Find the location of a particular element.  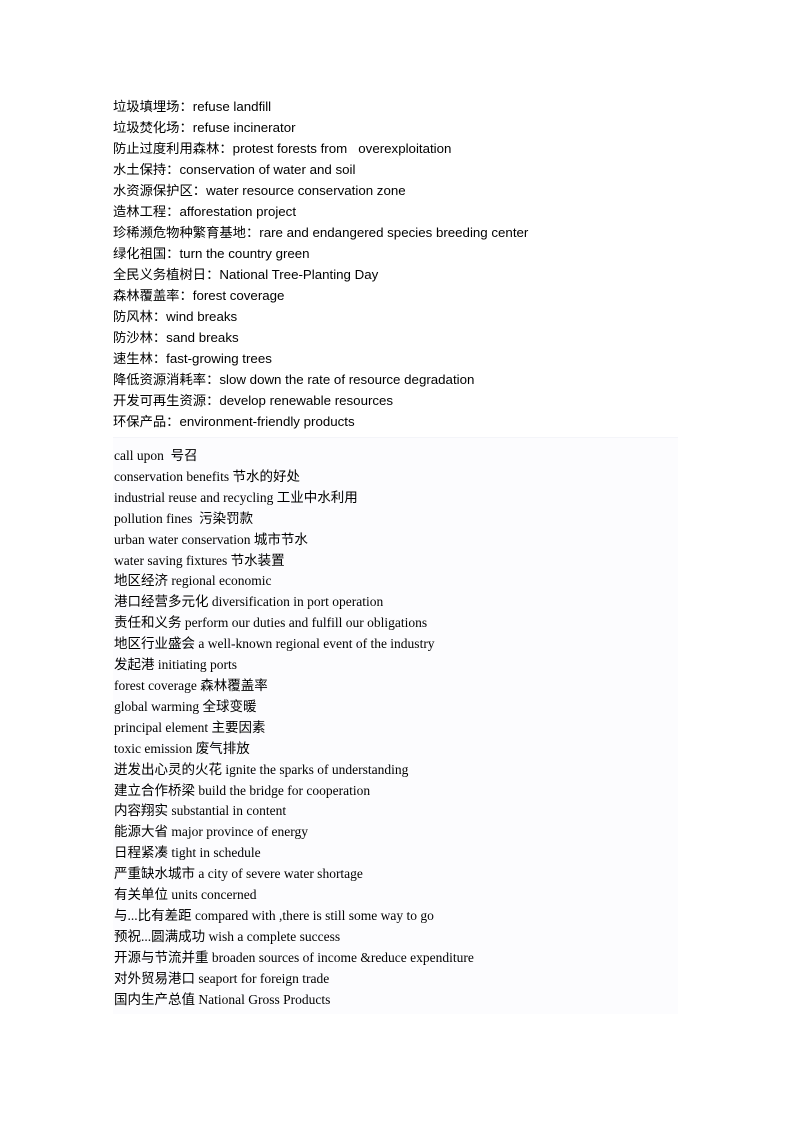

glossary-line: 内容翔实 substantial in content is located at coordinates (200, 811).